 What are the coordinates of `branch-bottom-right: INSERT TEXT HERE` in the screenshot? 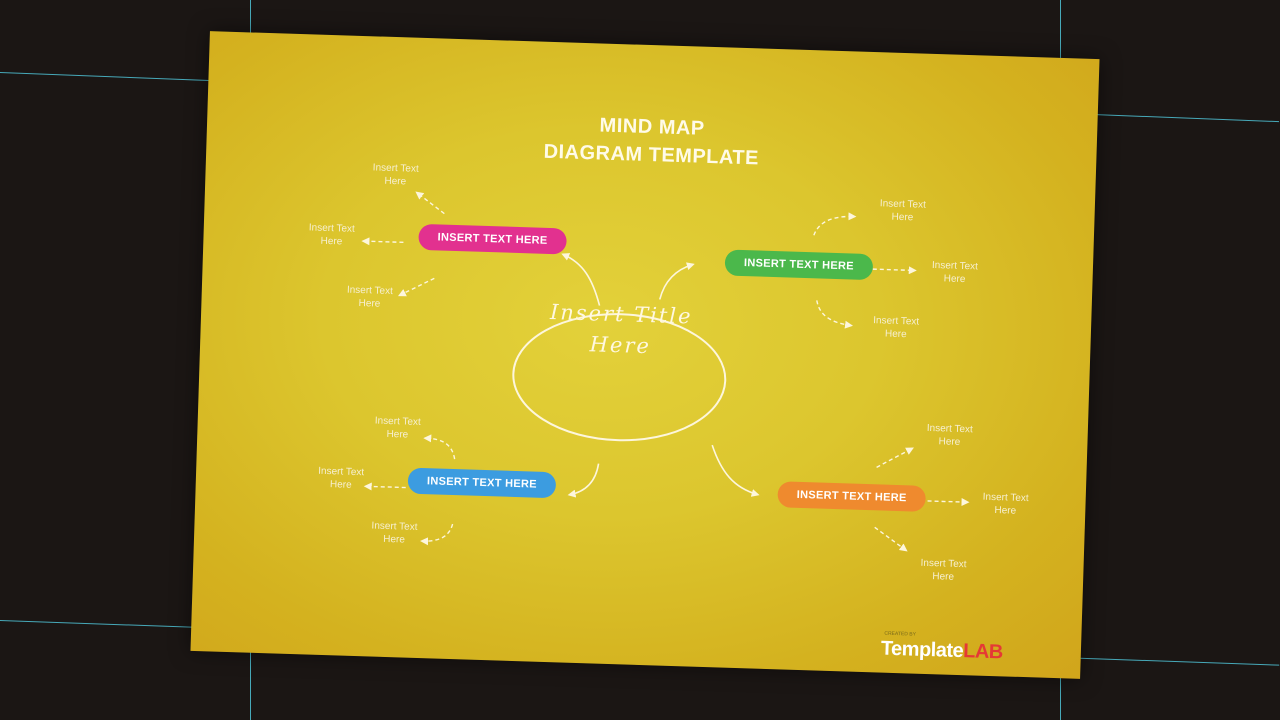 It's located at (852, 496).